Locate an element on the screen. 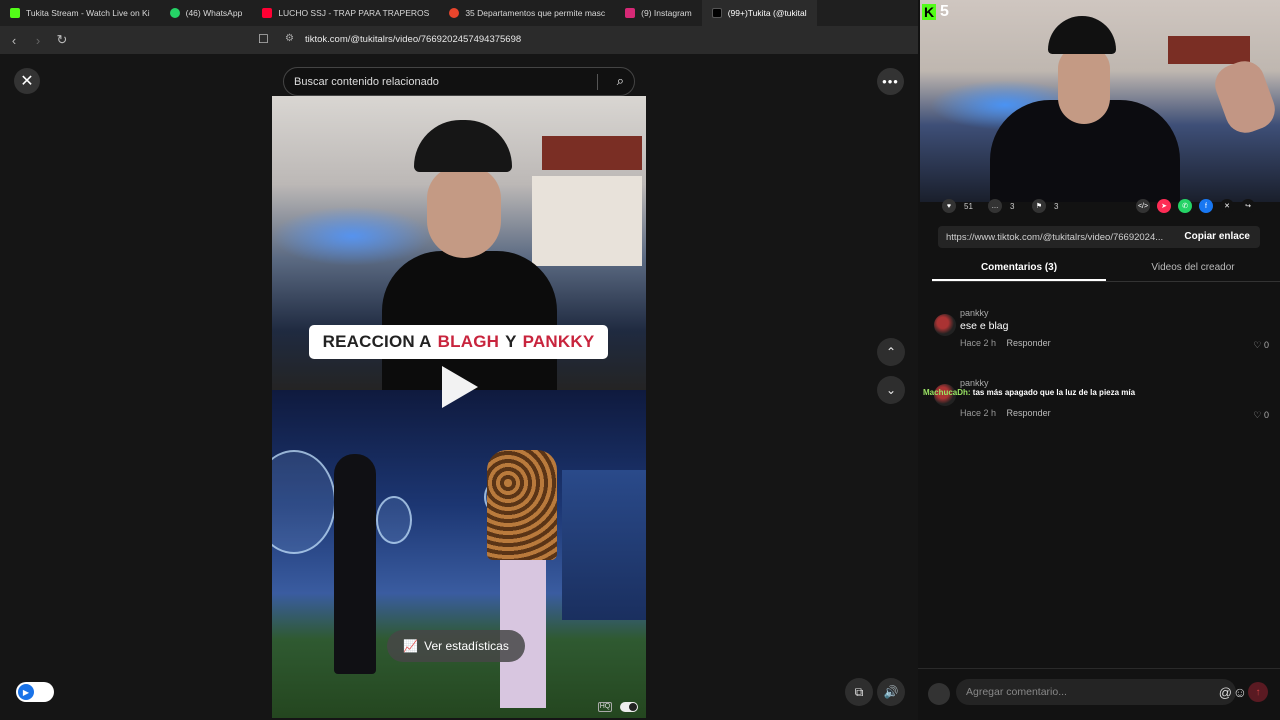 This screenshot has width=1280, height=720. video-controls: HQ is located at coordinates (618, 707).